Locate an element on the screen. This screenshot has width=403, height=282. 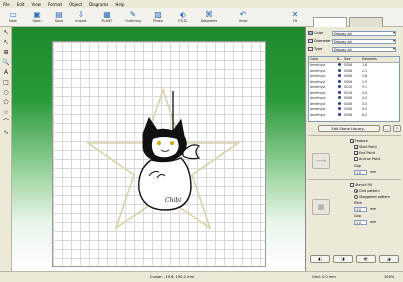
gap-input: 1.0 is located at coordinates (360, 172).